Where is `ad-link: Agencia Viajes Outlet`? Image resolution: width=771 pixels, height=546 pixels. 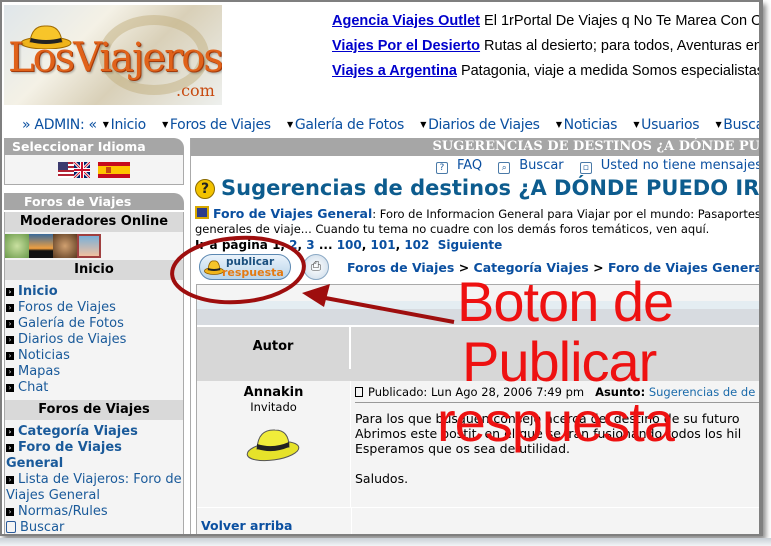 ad-link: Agencia Viajes Outlet is located at coordinates (406, 21).